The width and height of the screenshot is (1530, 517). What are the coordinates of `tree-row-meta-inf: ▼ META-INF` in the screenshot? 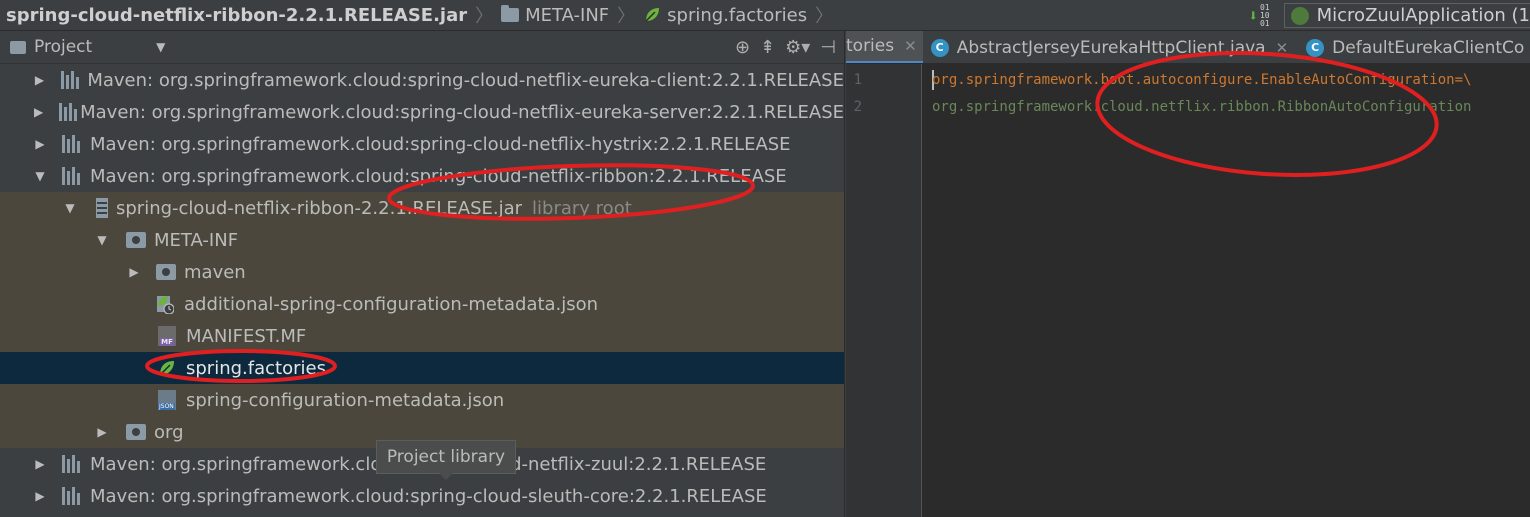 It's located at (422, 240).